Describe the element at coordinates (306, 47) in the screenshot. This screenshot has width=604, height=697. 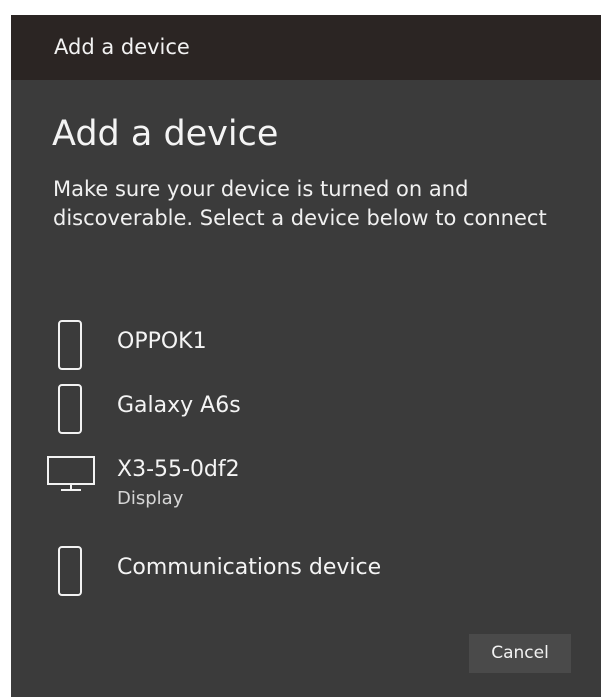
I see `title-bar: Add a device` at that location.